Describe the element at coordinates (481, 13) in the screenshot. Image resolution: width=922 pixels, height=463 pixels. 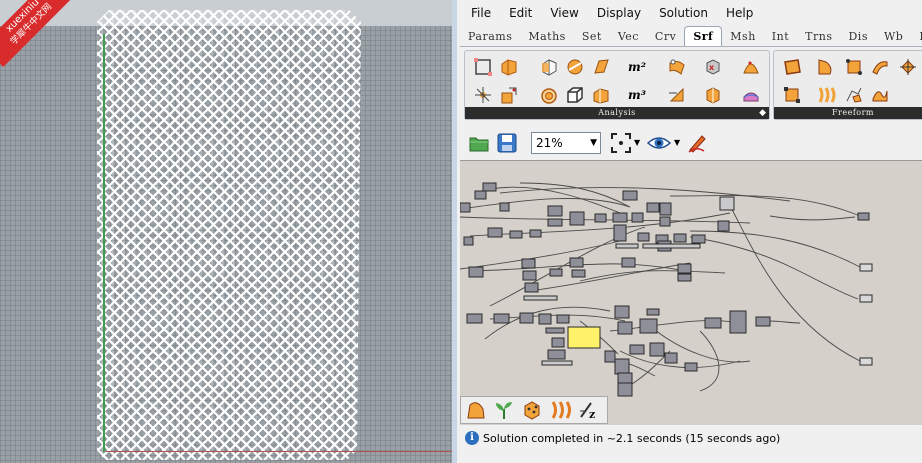
I see `menu-file: File` at that location.